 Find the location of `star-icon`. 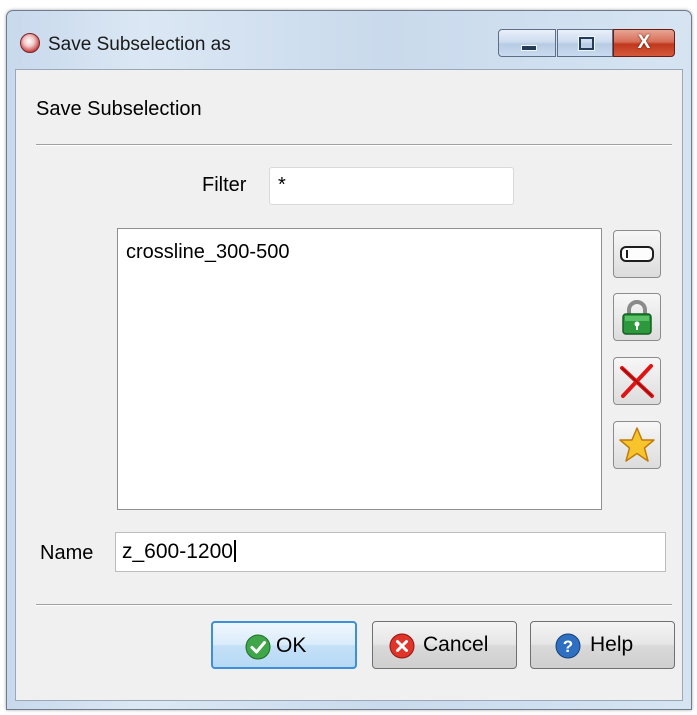

star-icon is located at coordinates (637, 444).